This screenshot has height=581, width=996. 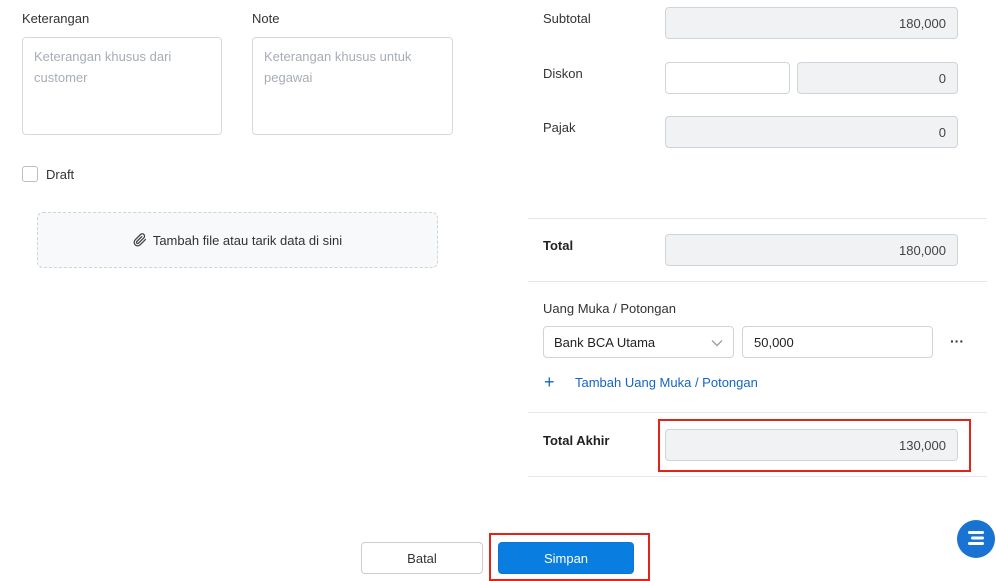 I want to click on draft-checkbox, so click(x=30, y=174).